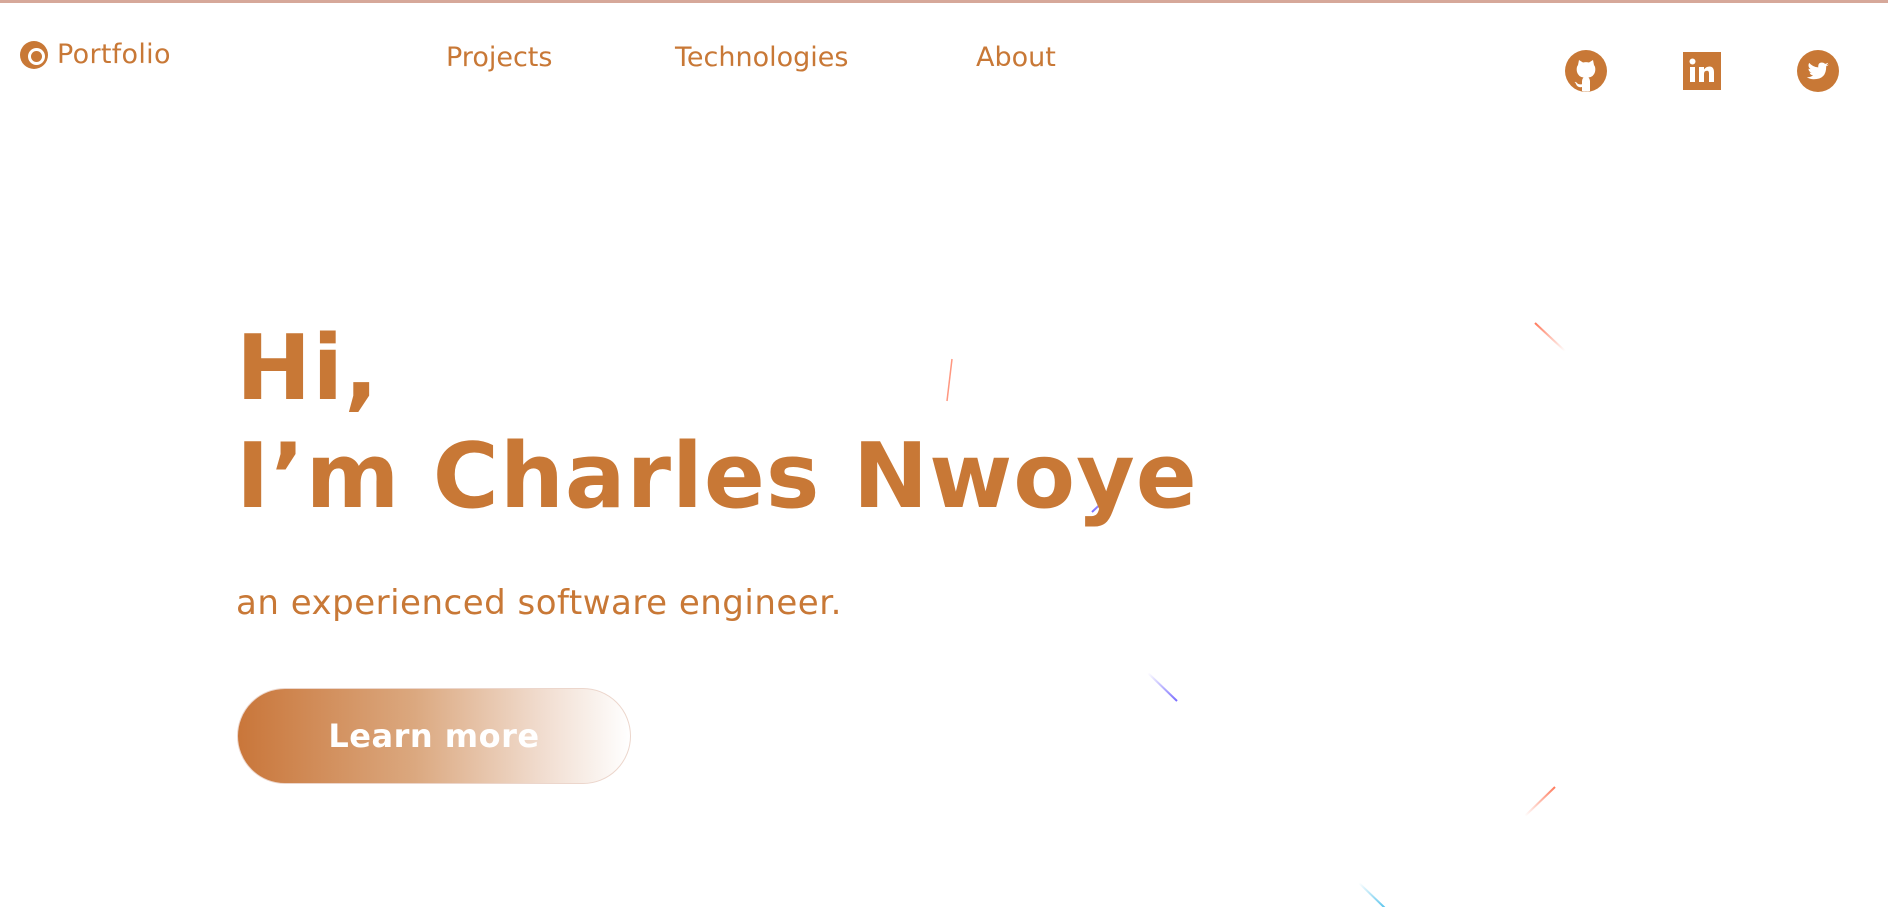  Describe the element at coordinates (944, 58) in the screenshot. I see `site-header: Portfolio Projects Technologies About` at that location.